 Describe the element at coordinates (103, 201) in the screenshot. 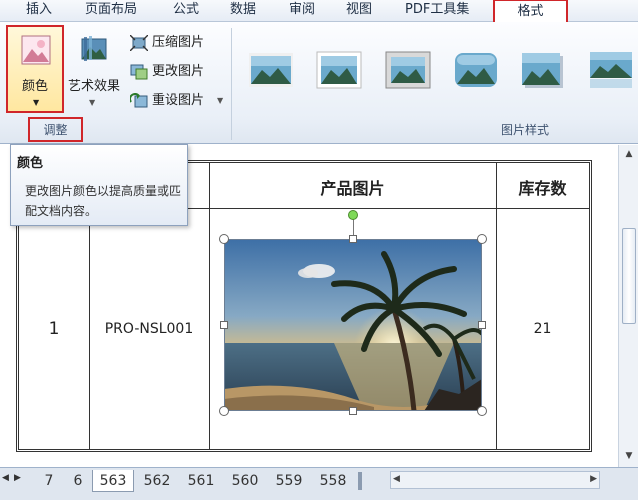

I see `tooltip-body: 更改图片颜色以提高质量或匹配文档内容。` at that location.